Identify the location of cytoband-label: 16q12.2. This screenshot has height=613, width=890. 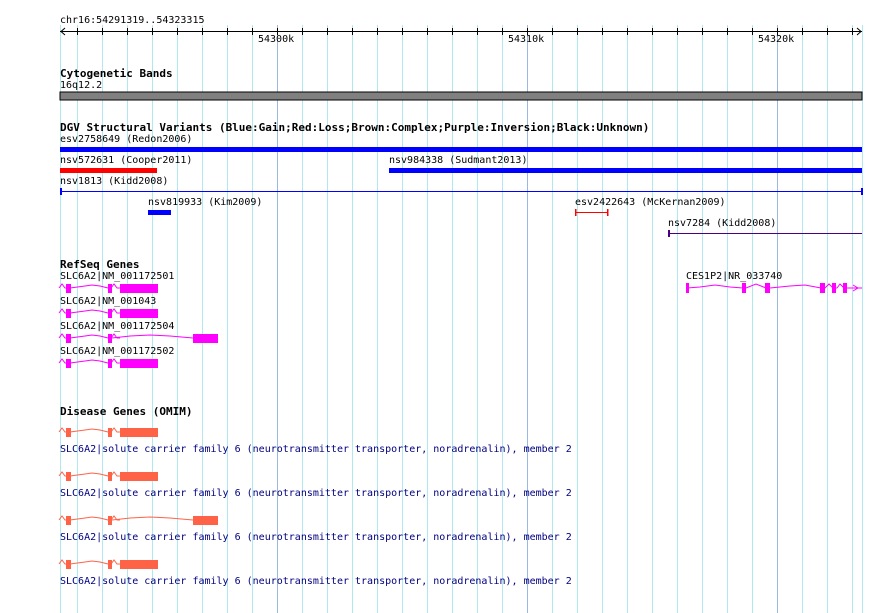
(81, 85).